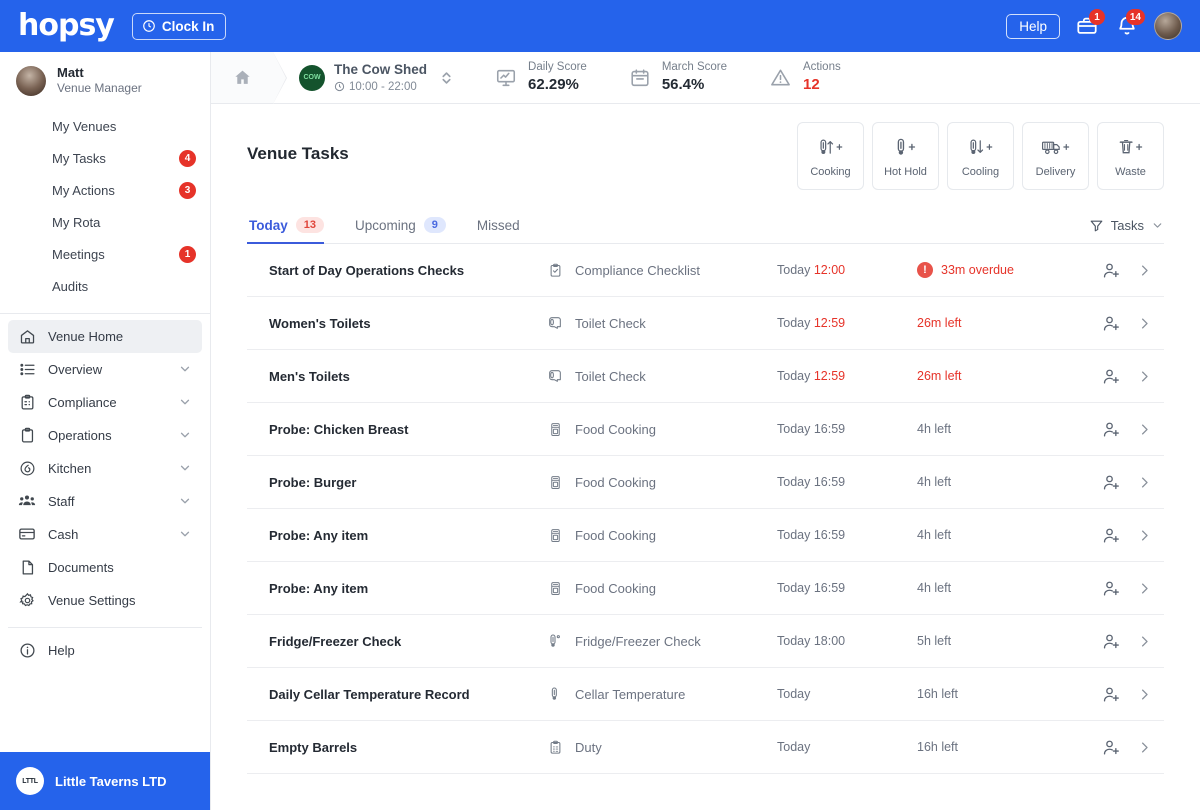  I want to click on quick-action-cooking: Cooking, so click(830, 156).